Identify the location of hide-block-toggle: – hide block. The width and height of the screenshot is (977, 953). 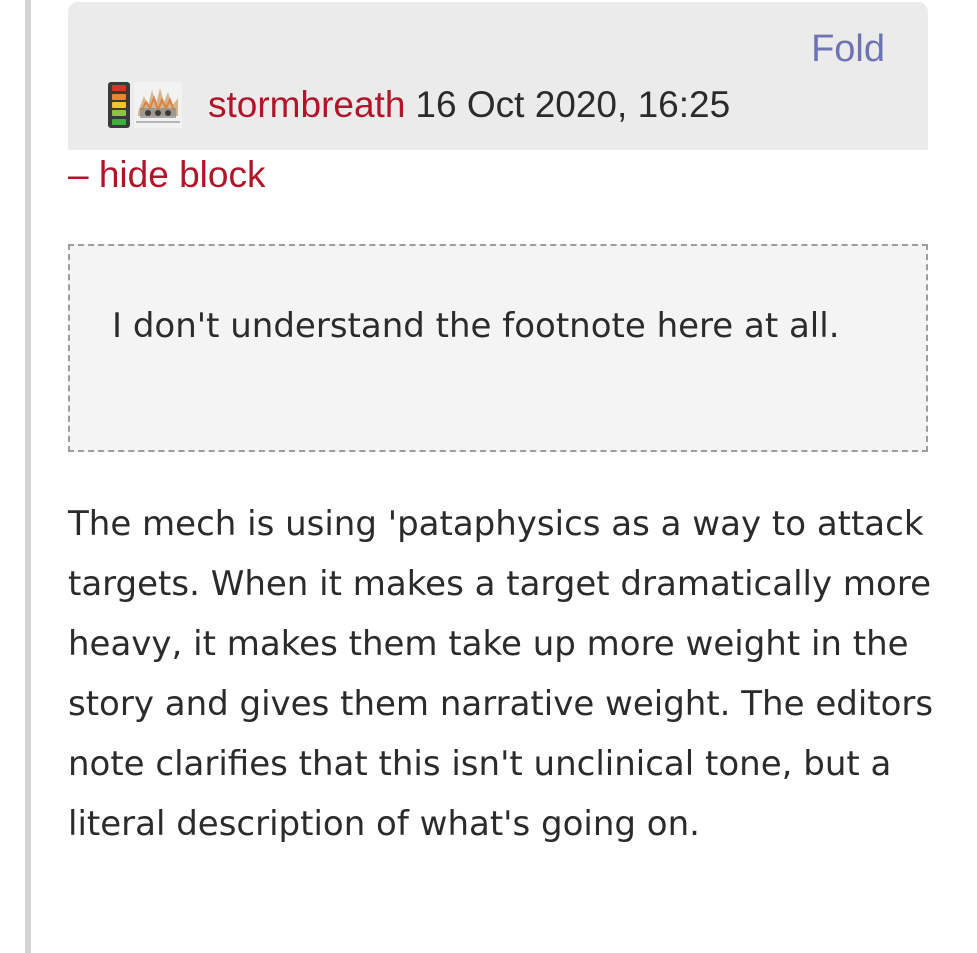
(166, 175).